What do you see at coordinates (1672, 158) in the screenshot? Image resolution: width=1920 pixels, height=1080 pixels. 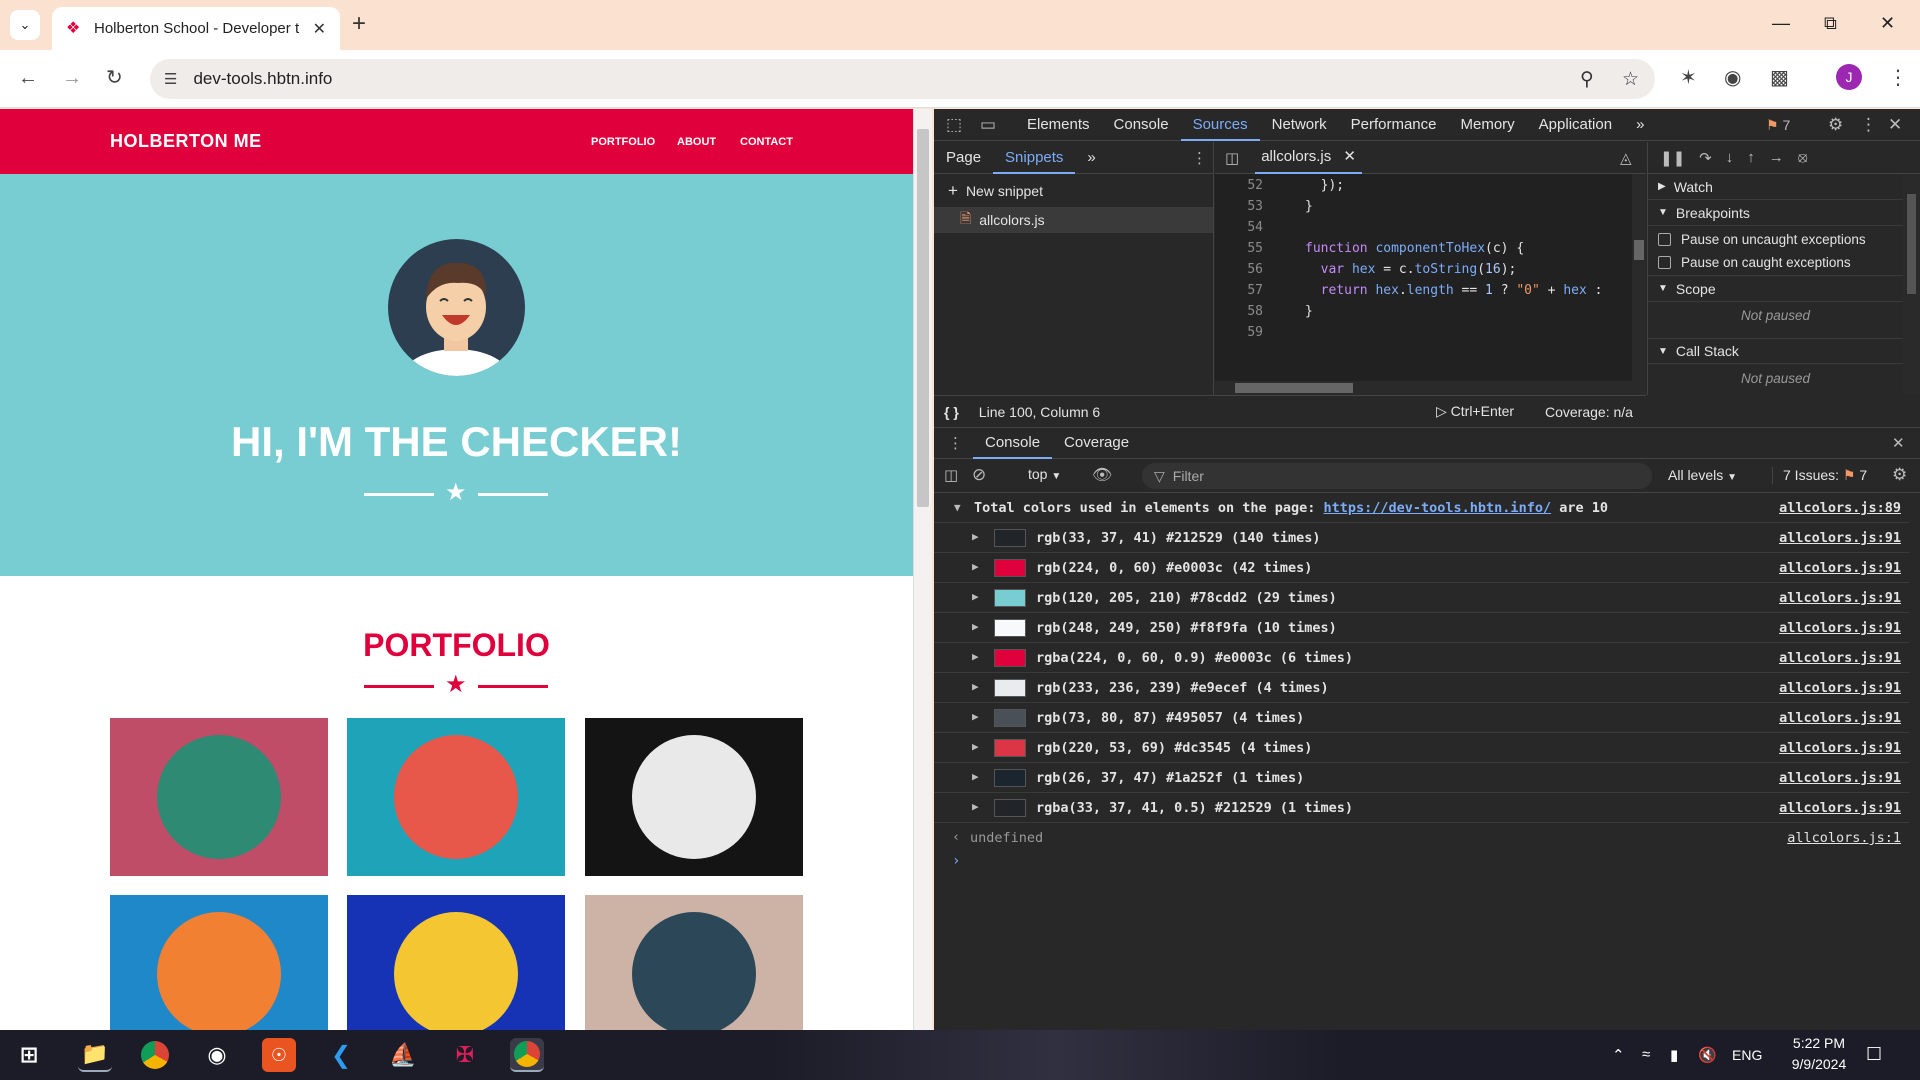 I see `pause-icon: ❚❚` at bounding box center [1672, 158].